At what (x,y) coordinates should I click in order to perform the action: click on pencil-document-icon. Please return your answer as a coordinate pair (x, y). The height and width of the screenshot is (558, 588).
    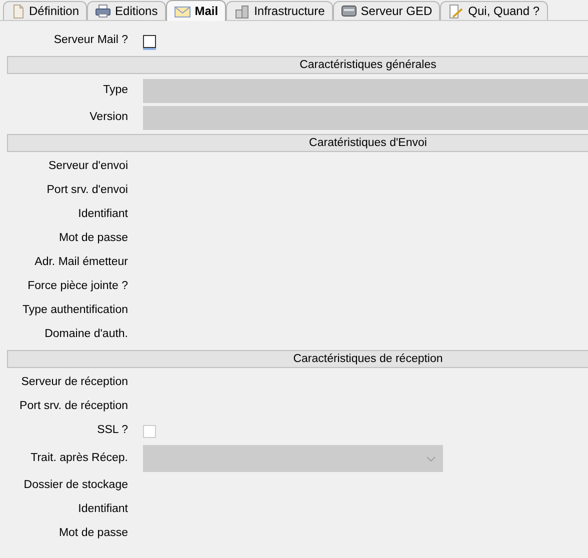
    Looking at the image, I should click on (456, 11).